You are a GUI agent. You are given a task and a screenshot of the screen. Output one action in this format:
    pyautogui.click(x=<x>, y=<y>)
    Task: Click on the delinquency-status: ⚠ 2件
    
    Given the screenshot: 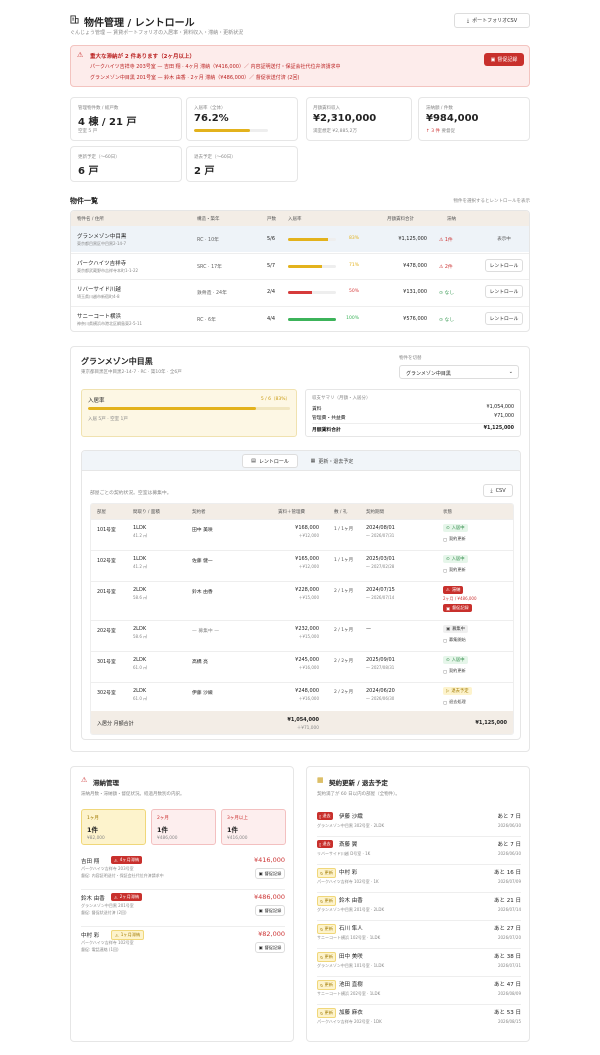 What is the action you would take?
    pyautogui.click(x=446, y=267)
    